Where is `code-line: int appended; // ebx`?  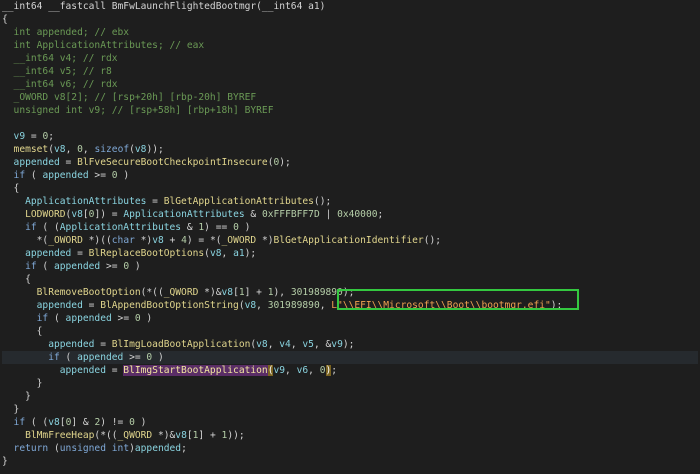 code-line: int appended; // ebx is located at coordinates (350, 32).